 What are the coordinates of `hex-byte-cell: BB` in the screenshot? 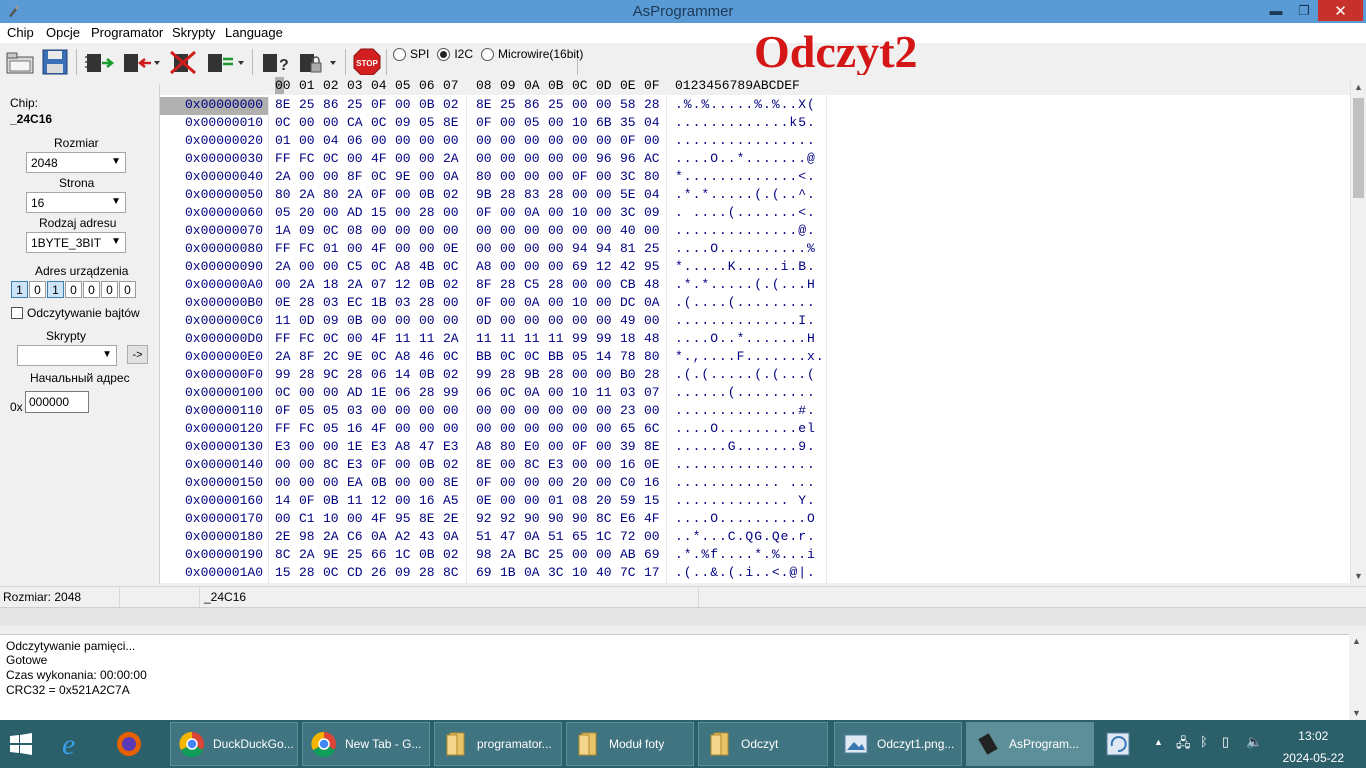 It's located at (556, 356).